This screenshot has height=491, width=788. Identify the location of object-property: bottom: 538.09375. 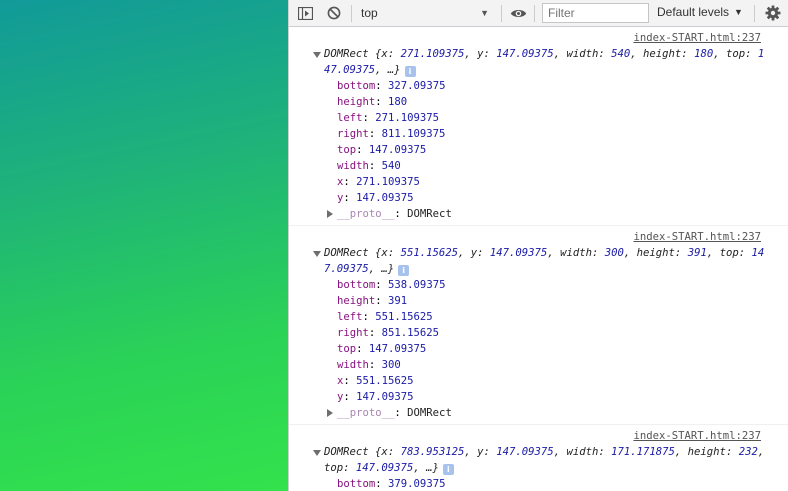
(391, 285).